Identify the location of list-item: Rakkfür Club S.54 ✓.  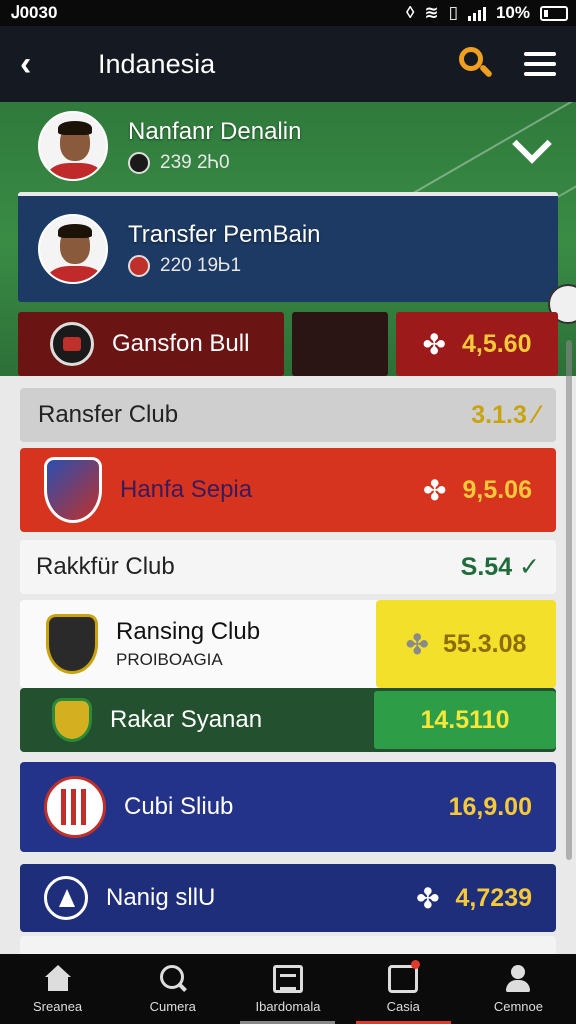
(288, 567).